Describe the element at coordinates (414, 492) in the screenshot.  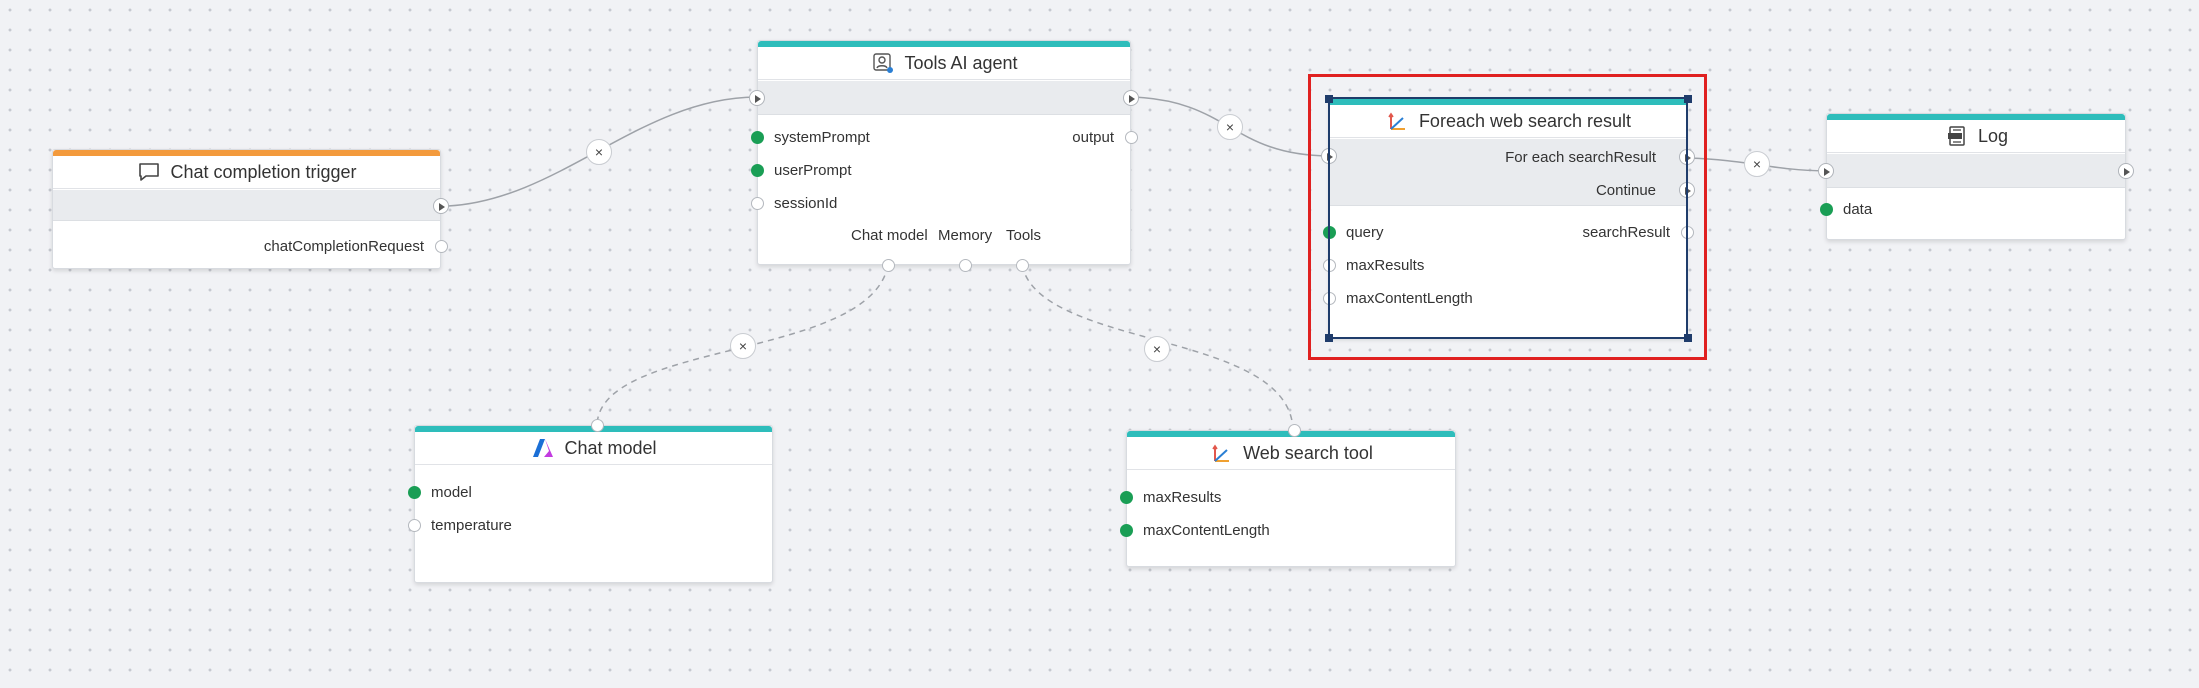
I see `input-port-model` at that location.